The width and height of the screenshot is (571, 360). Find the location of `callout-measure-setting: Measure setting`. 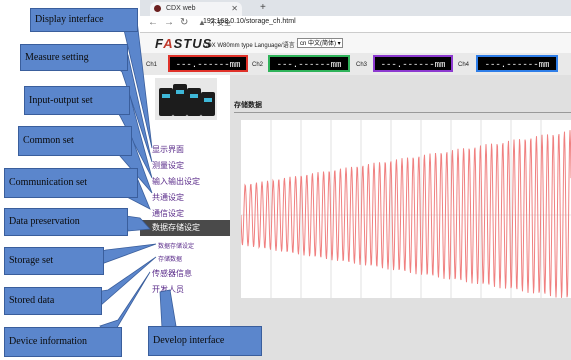

callout-measure-setting: Measure setting is located at coordinates (74, 57).